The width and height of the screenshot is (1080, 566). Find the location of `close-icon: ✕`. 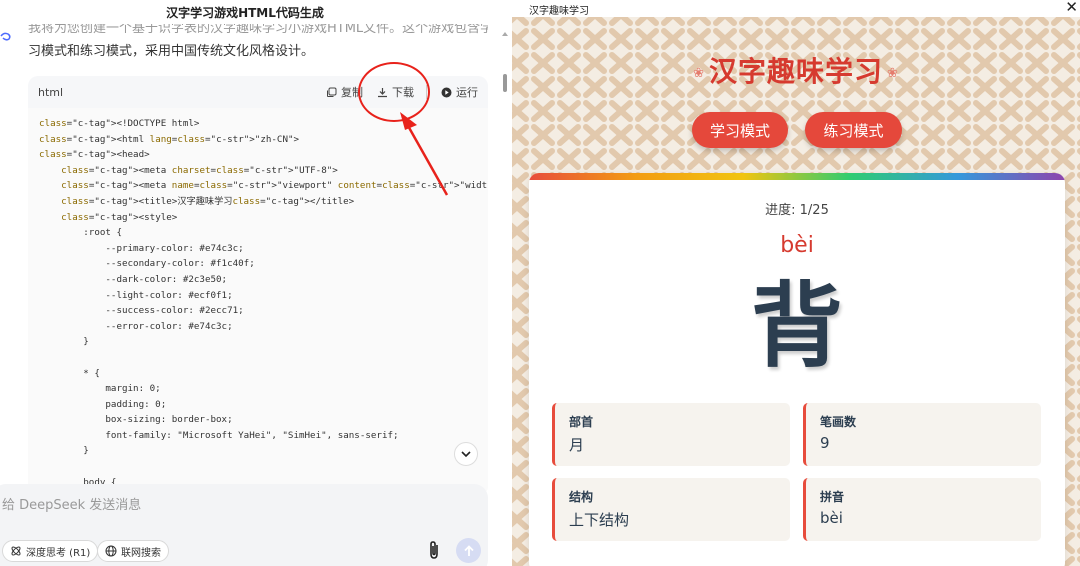

close-icon: ✕ is located at coordinates (1071, 8).